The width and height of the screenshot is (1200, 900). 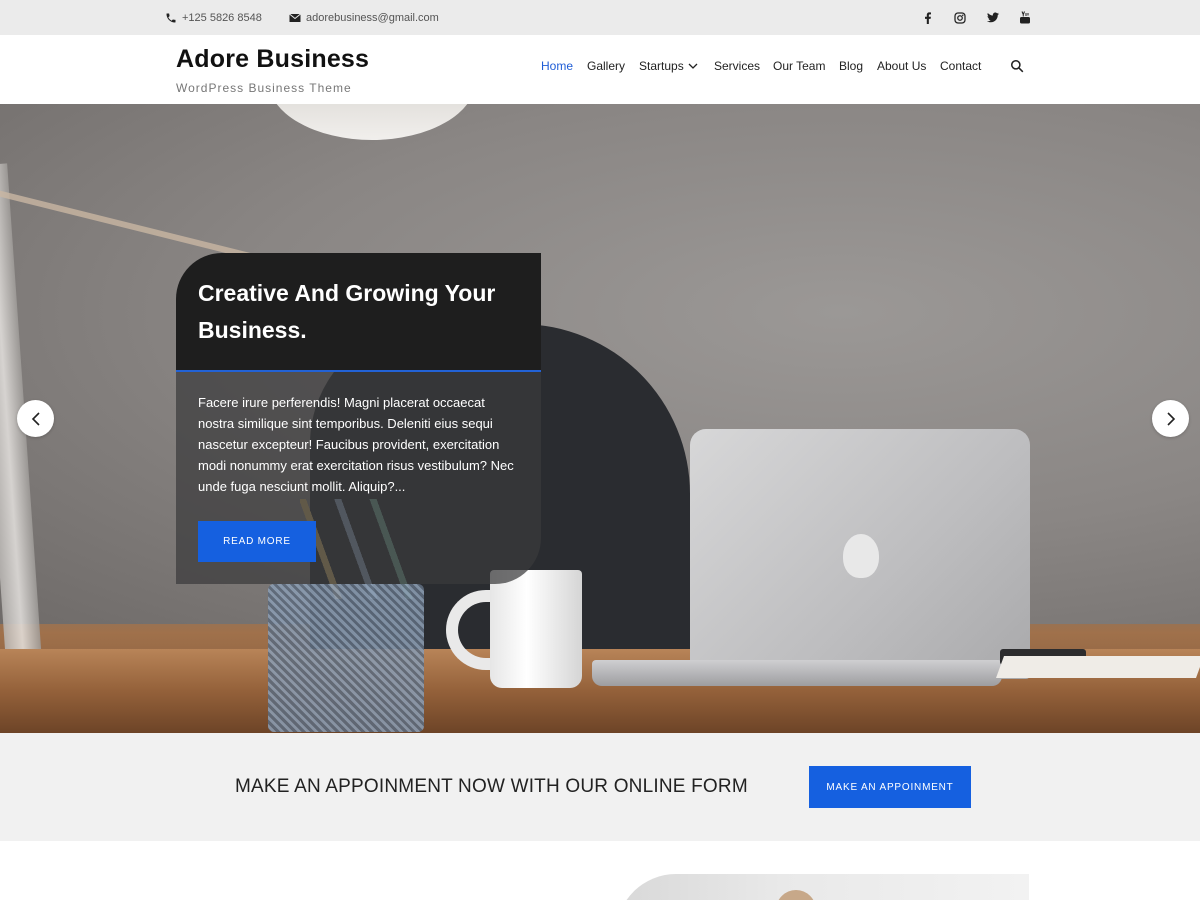 What do you see at coordinates (901, 66) in the screenshot?
I see `nav-item-about-us: About Us` at bounding box center [901, 66].